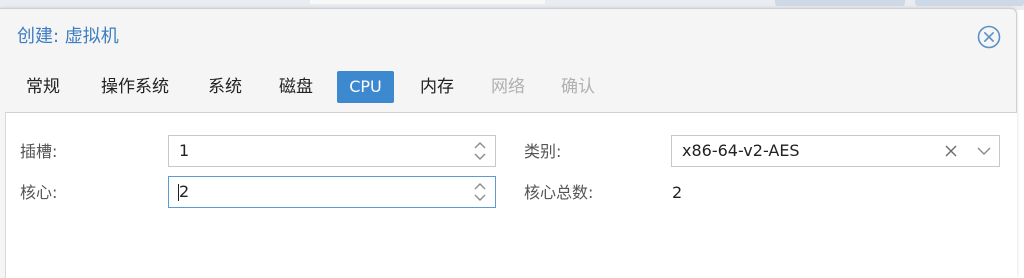 The image size is (1024, 278). Describe the element at coordinates (39, 192) in the screenshot. I see `cores-label: 核心:` at that location.